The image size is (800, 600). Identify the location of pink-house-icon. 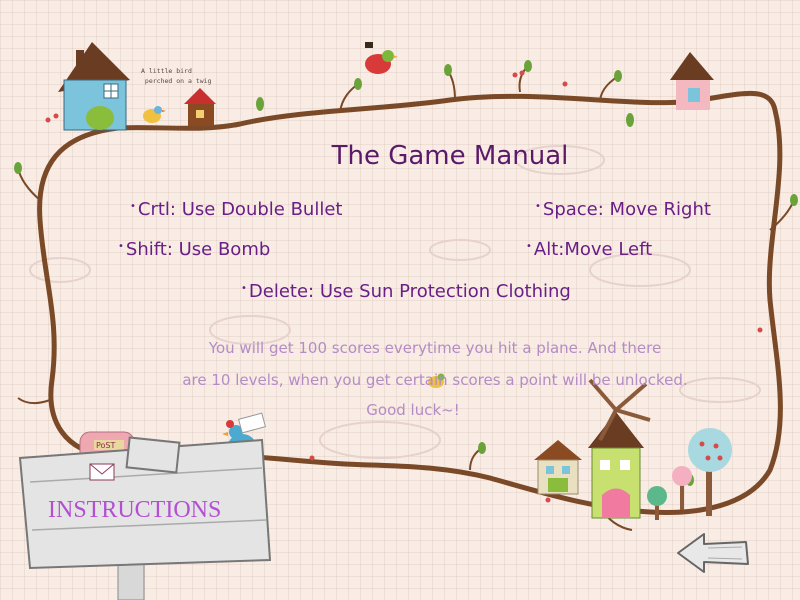
(692, 81).